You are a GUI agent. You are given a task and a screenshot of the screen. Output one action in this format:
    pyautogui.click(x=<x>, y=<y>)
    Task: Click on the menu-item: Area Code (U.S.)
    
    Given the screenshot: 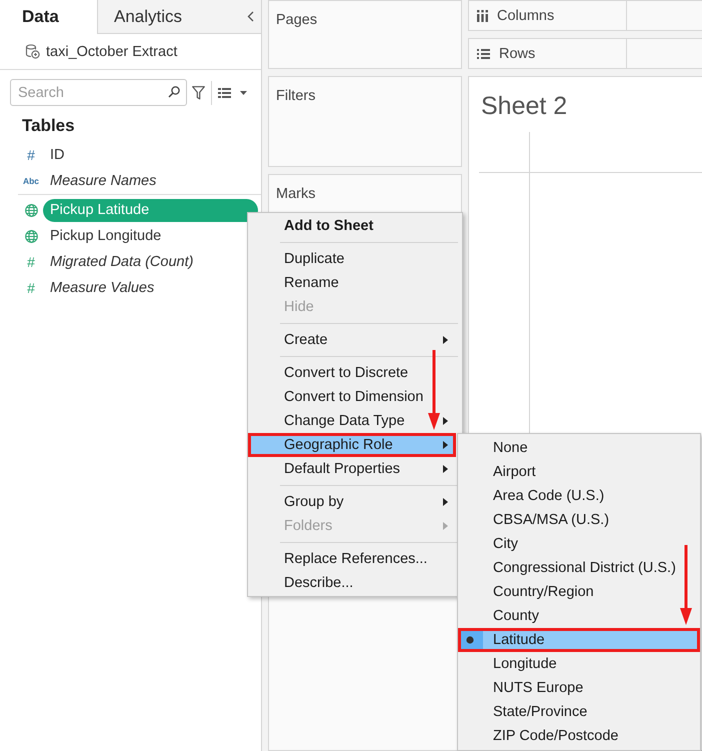 What is the action you would take?
    pyautogui.click(x=579, y=496)
    